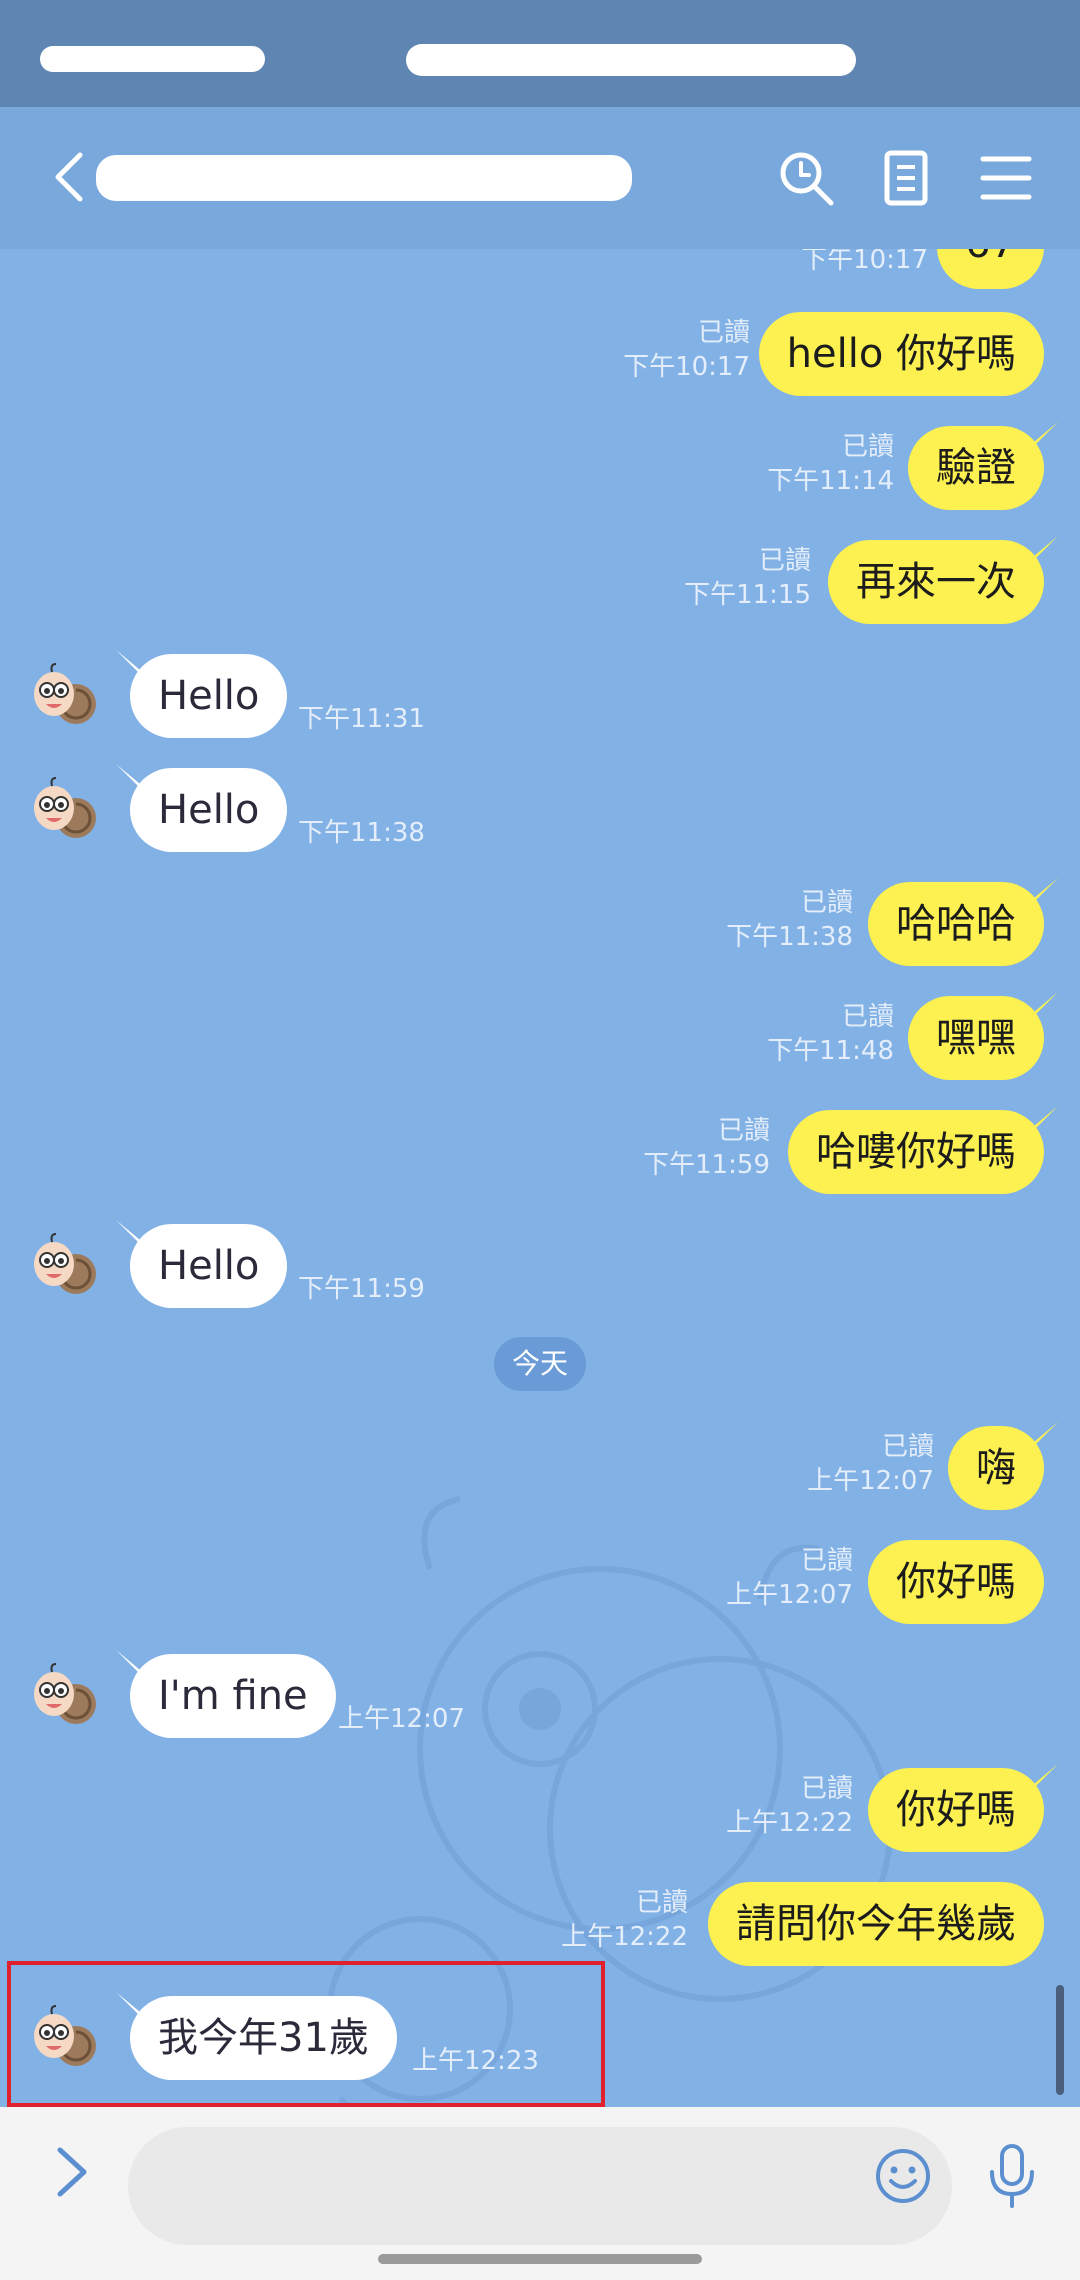  What do you see at coordinates (361, 719) in the screenshot?
I see `message-time: 下午11:31` at bounding box center [361, 719].